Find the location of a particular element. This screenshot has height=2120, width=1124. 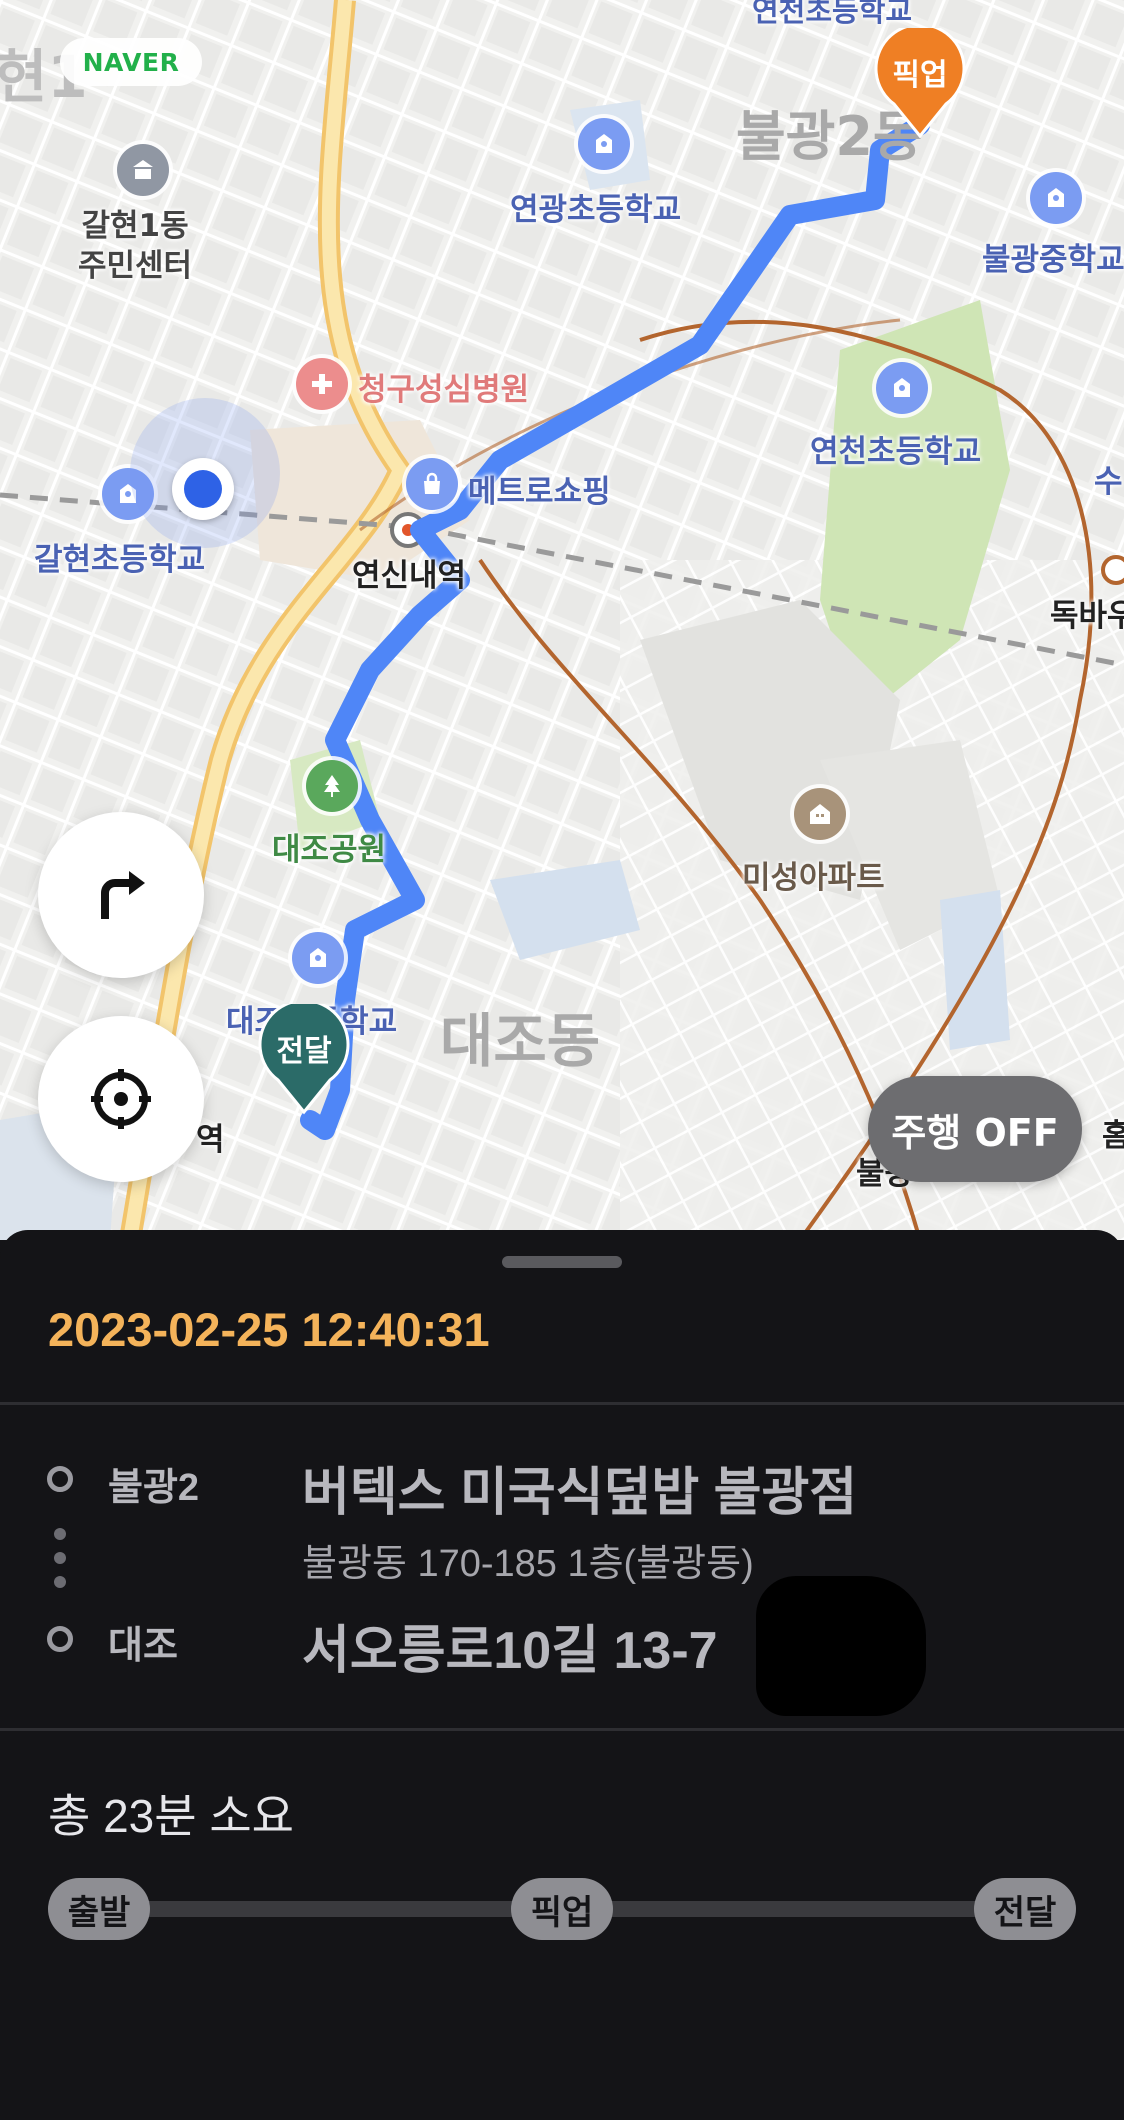

label-dokbawi: 독바우 is located at coordinates (1087, 616).